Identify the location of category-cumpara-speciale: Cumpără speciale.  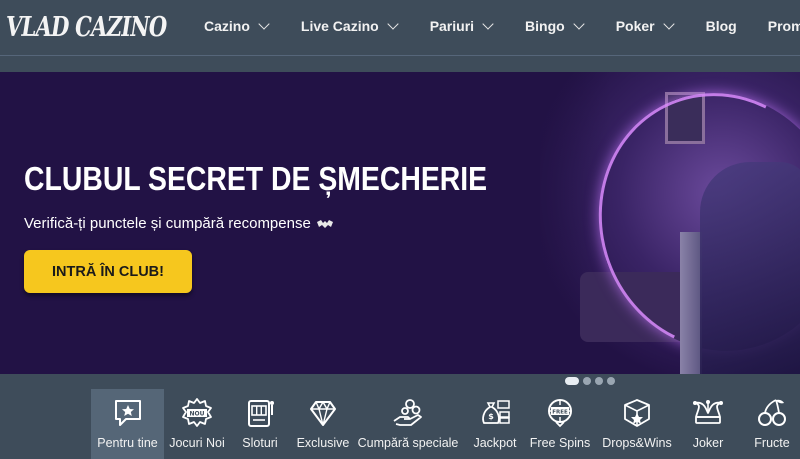
(408, 424).